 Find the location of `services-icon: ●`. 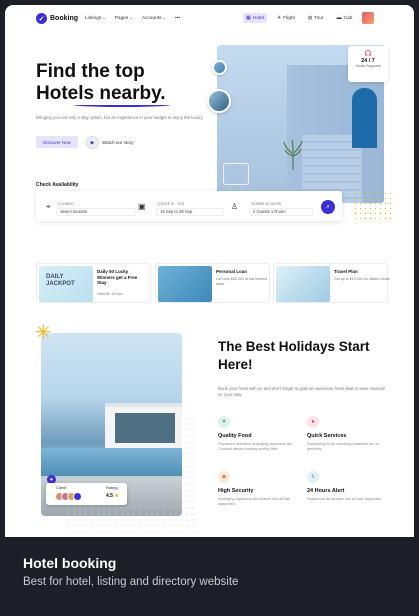

services-icon: ● is located at coordinates (313, 422).